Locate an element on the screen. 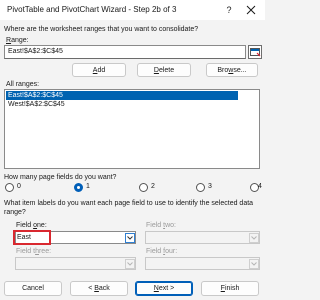 The image size is (320, 300). field-four-dropdown-button is located at coordinates (254, 264).